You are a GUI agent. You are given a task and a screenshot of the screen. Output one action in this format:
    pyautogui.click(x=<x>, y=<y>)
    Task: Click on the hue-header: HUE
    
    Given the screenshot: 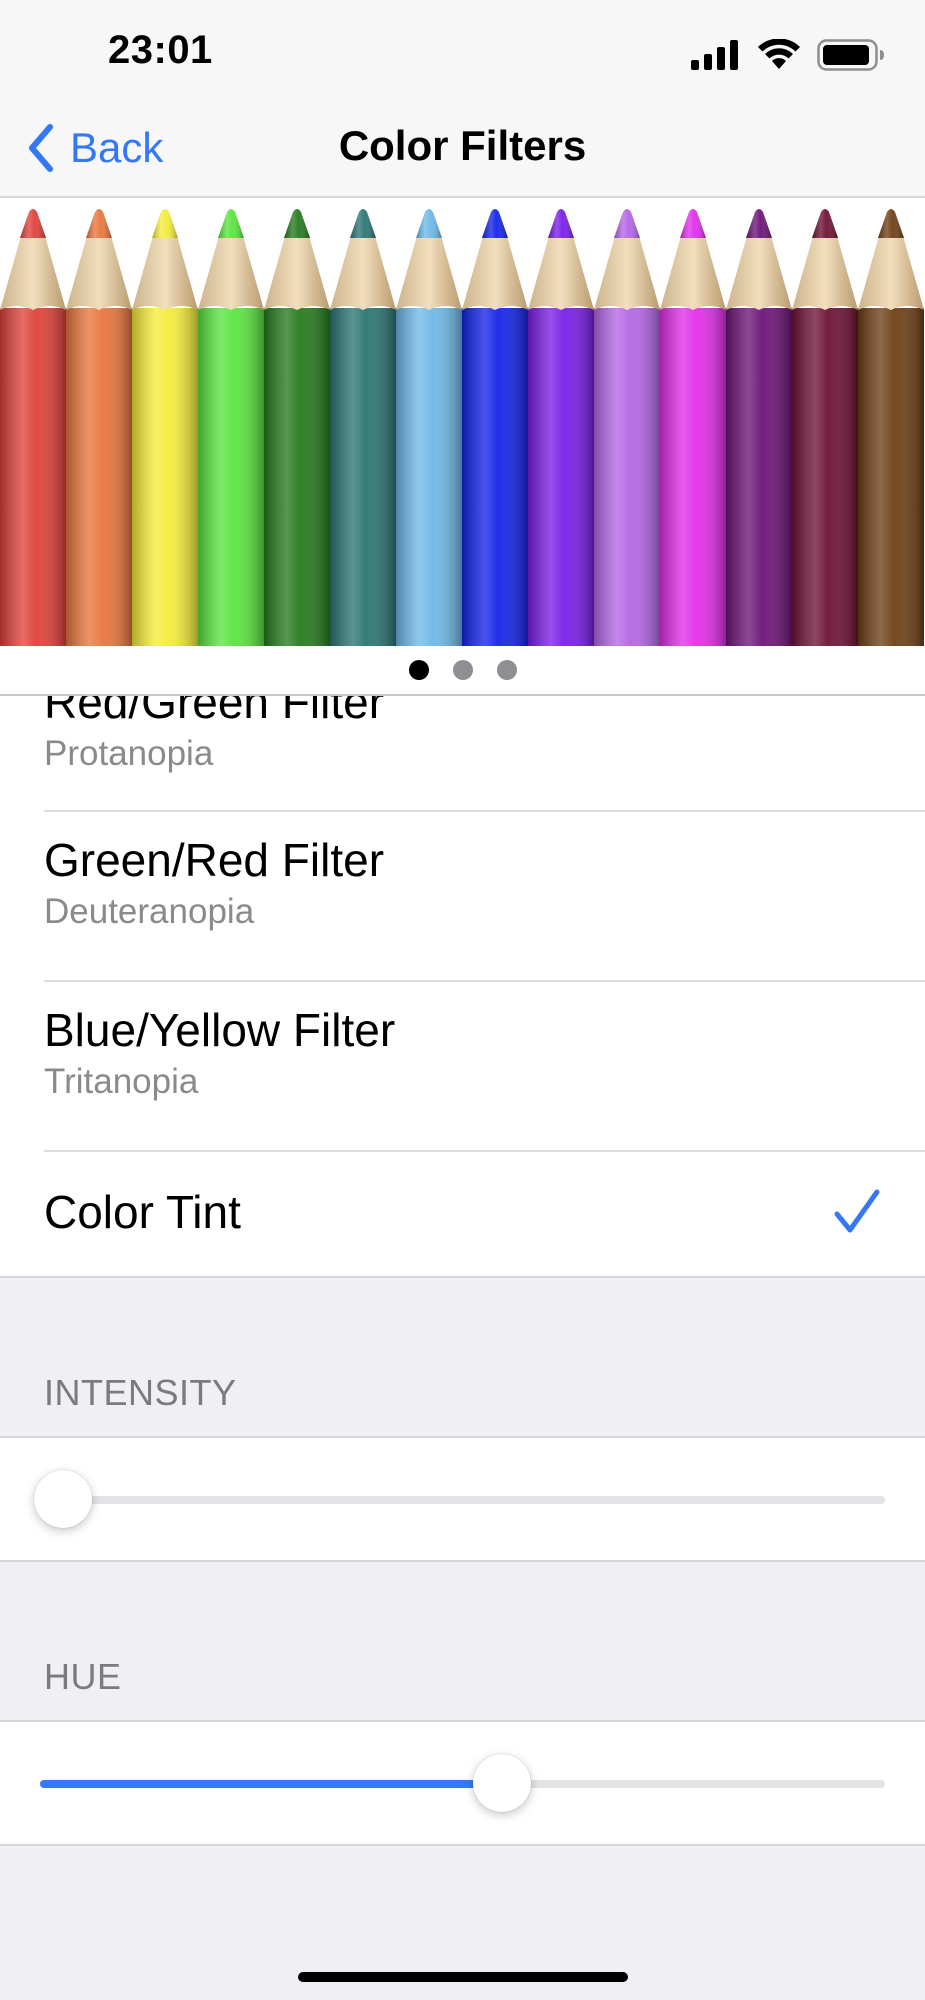 What is the action you would take?
    pyautogui.click(x=83, y=1676)
    